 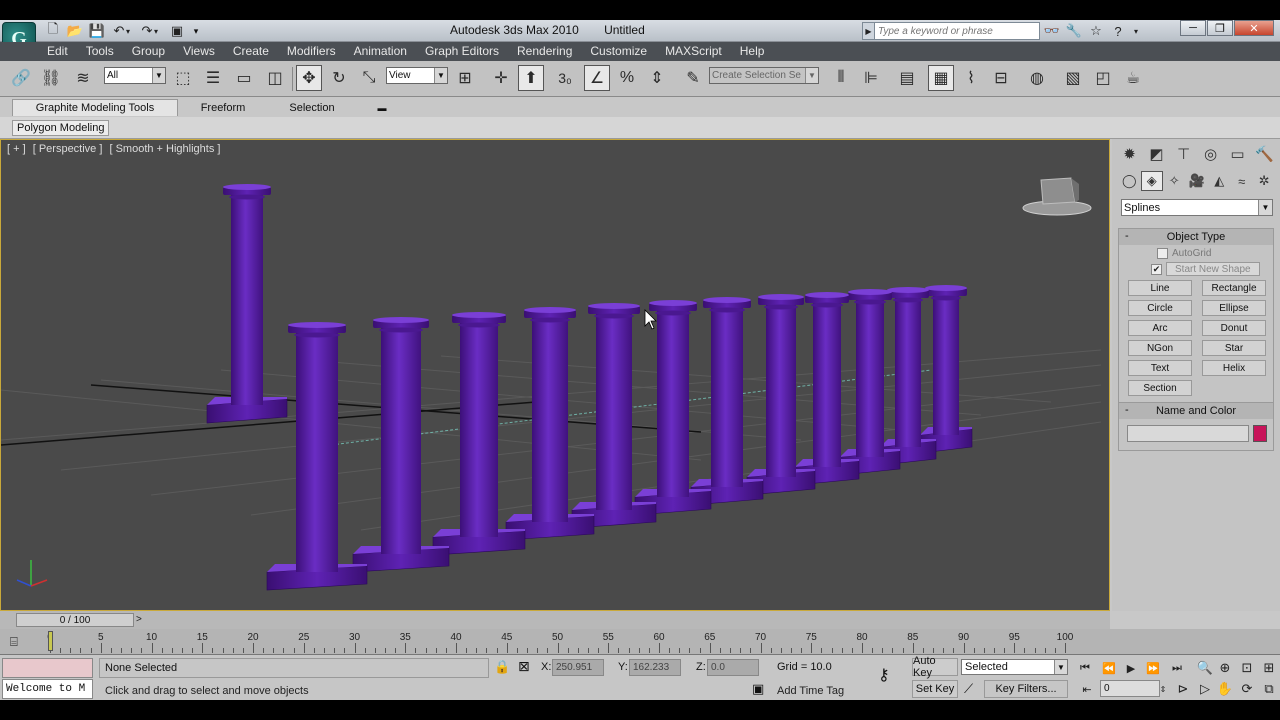 What do you see at coordinates (311, 51) in the screenshot?
I see `menu-modifiers: Modifiers` at bounding box center [311, 51].